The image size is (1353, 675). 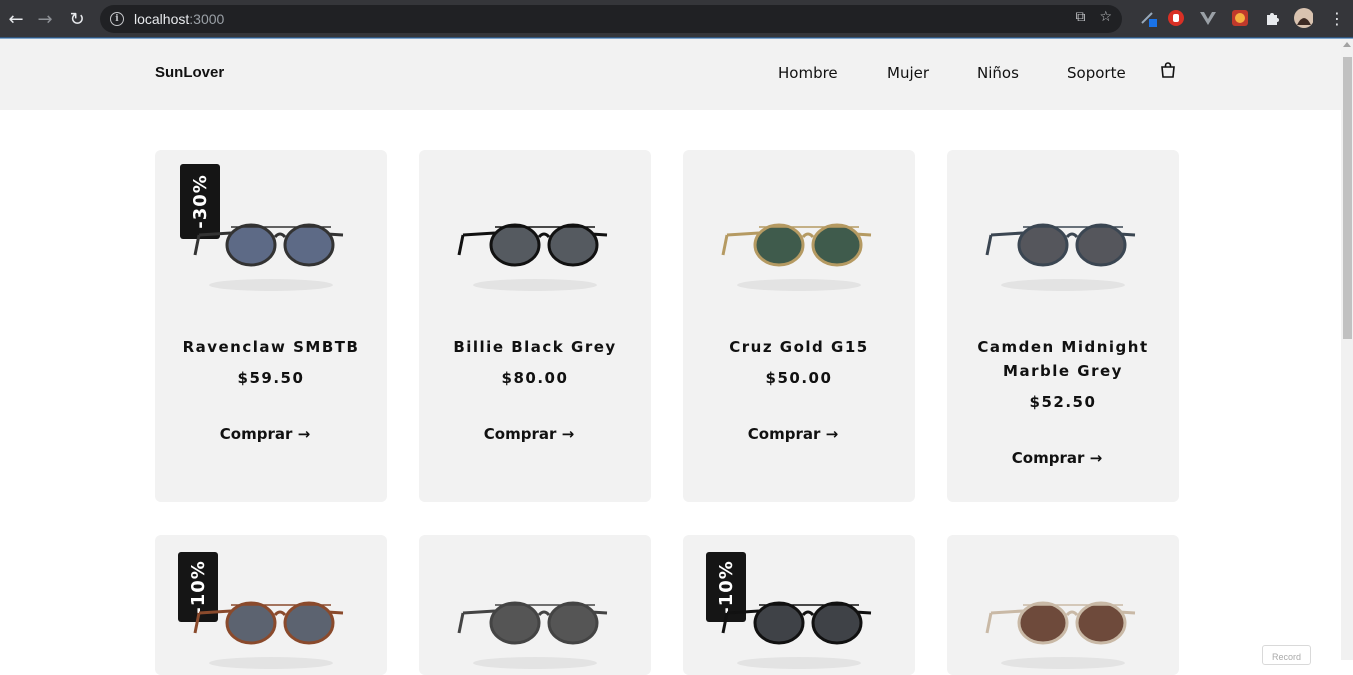 What do you see at coordinates (1063, 402) in the screenshot?
I see `product-price: $52.50` at bounding box center [1063, 402].